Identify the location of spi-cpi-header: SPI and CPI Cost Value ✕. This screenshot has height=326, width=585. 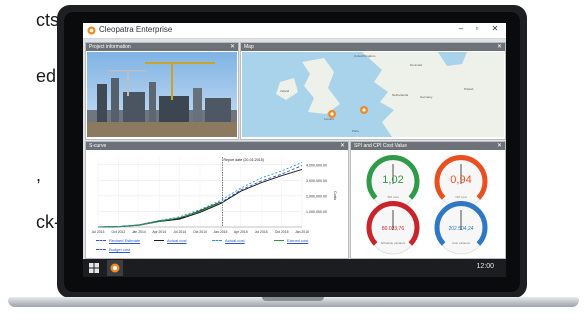
(428, 146).